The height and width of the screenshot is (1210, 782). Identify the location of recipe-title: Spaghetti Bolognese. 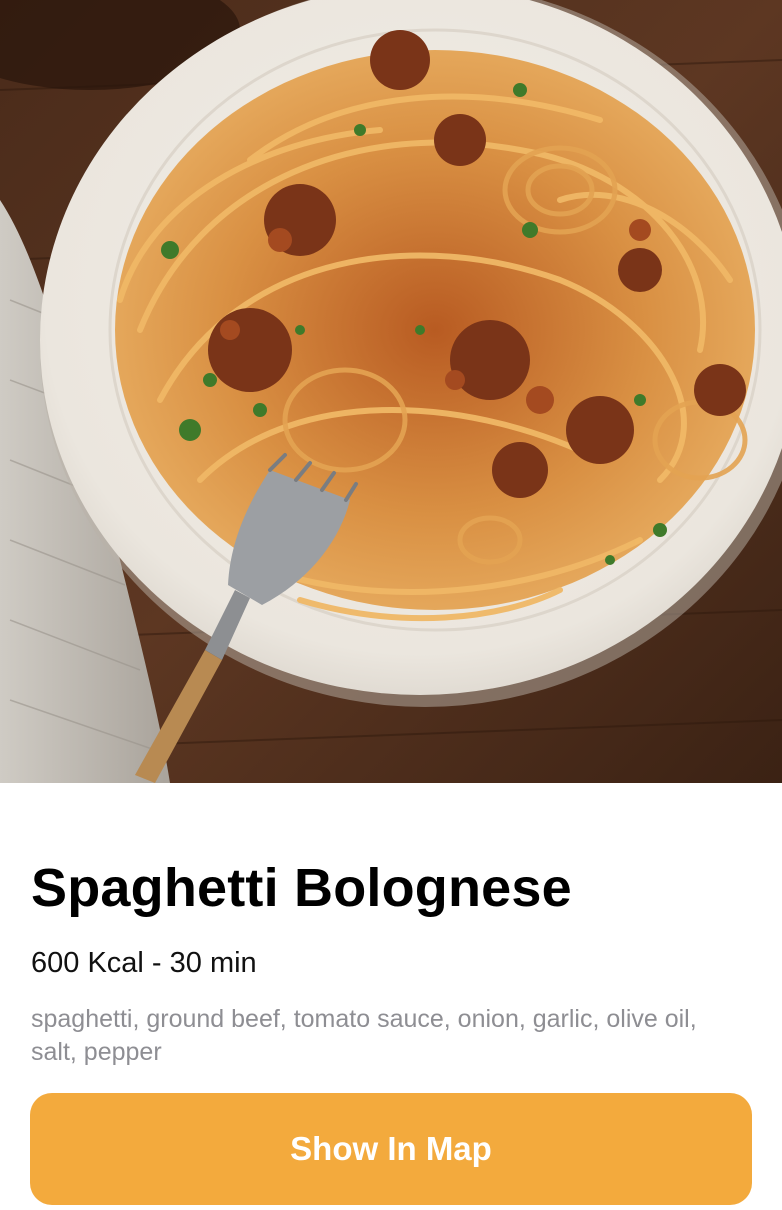
(301, 888).